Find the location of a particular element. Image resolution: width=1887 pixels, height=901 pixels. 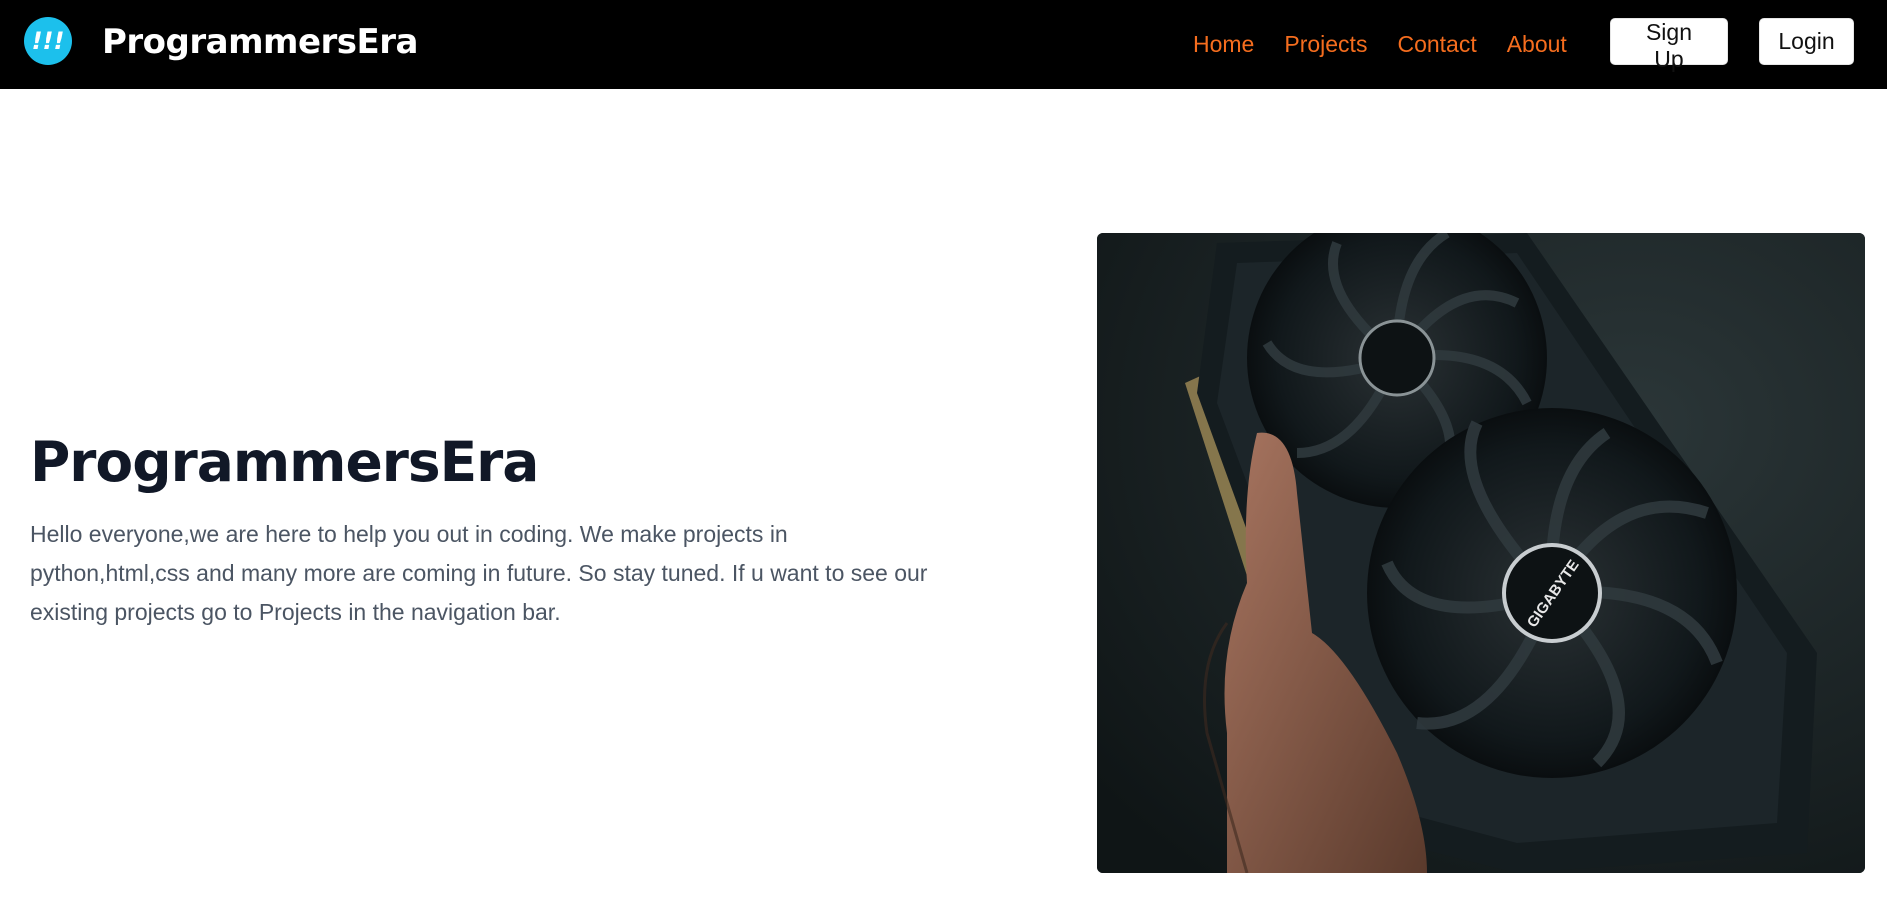

exclamation-marks-icon: !!! is located at coordinates (48, 41).